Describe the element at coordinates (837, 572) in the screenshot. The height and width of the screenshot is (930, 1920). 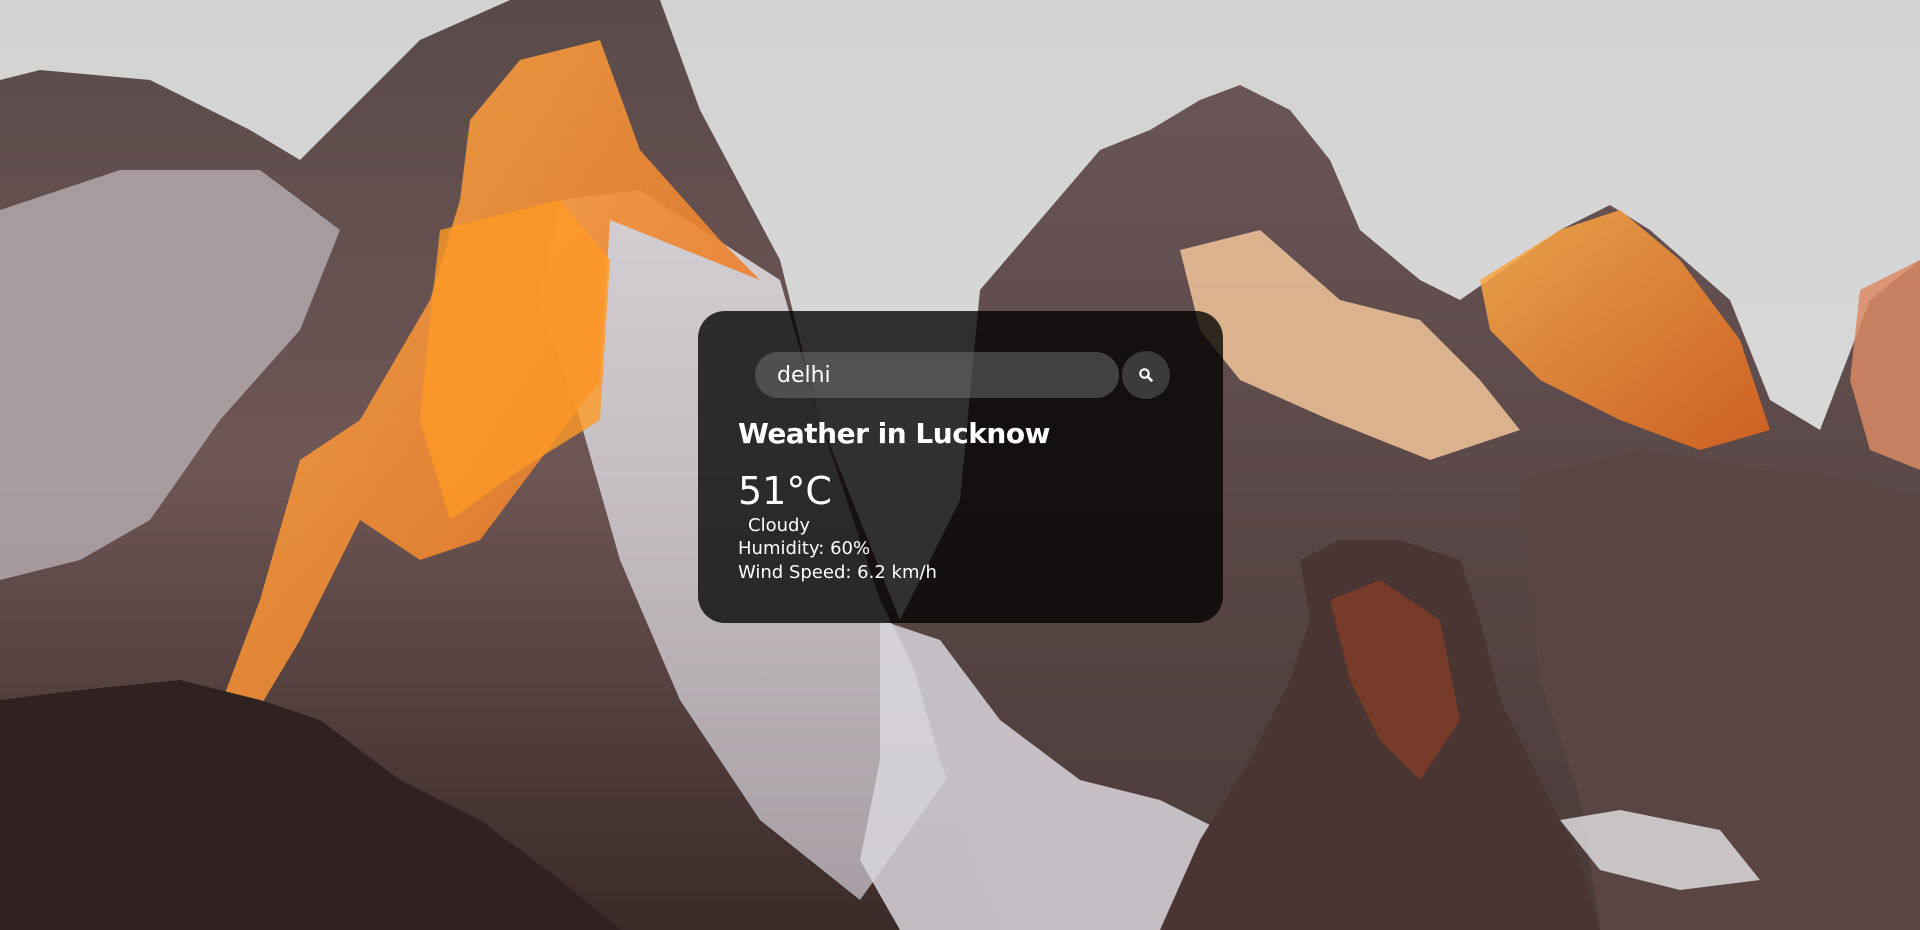
I see `wind-speed: Wind Speed: 6.2 km/h` at that location.